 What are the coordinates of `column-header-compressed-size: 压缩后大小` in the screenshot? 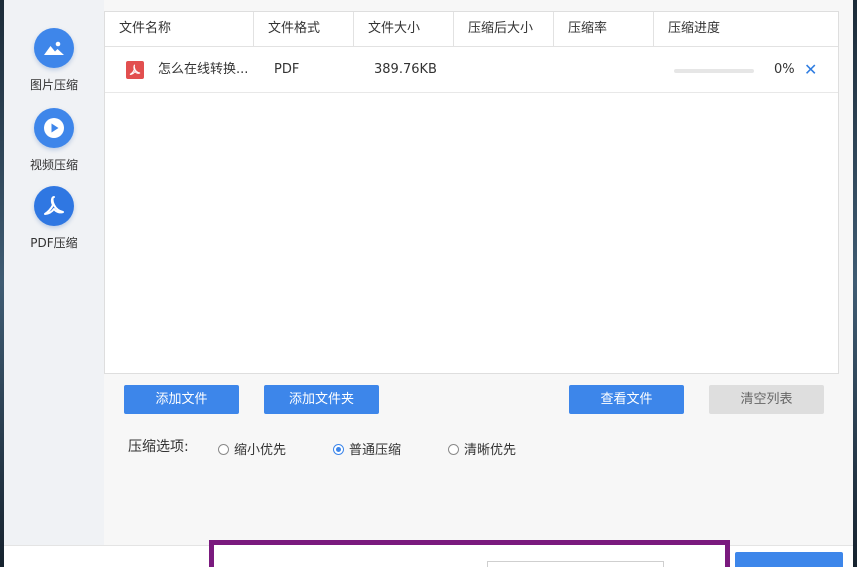 It's located at (504, 29).